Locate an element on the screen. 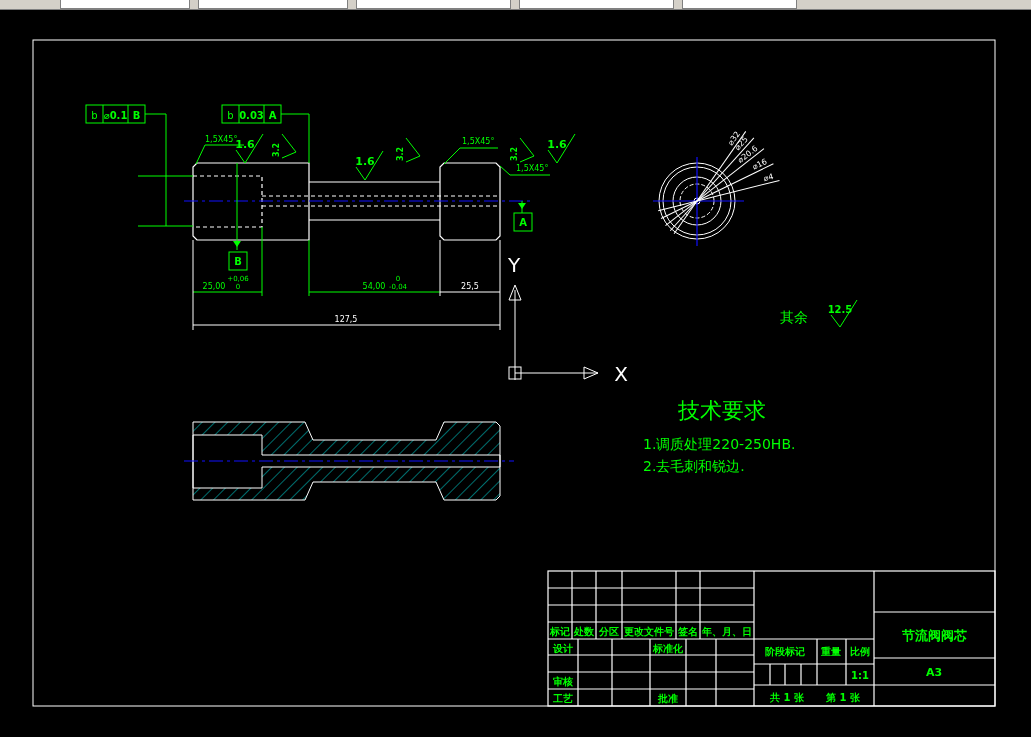 The image size is (1031, 737). title-block-label: 批准 is located at coordinates (668, 698).